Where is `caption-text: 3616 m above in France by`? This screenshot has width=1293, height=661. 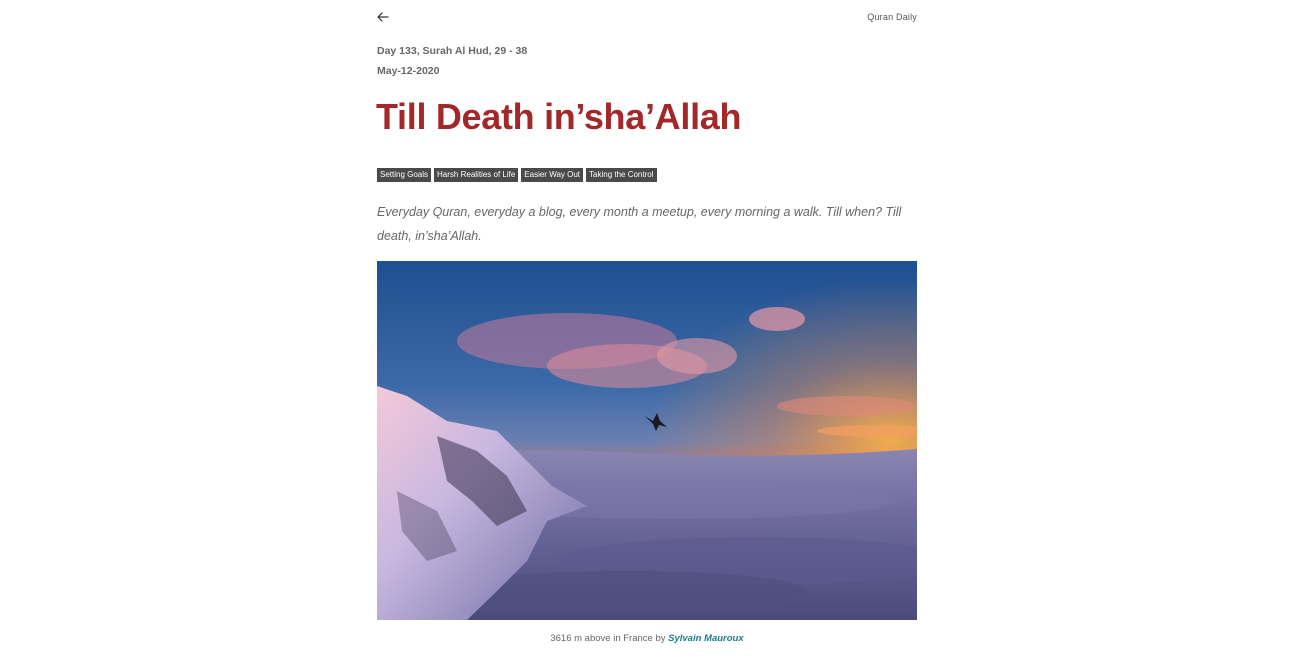
caption-text: 3616 m above in France by is located at coordinates (609, 638).